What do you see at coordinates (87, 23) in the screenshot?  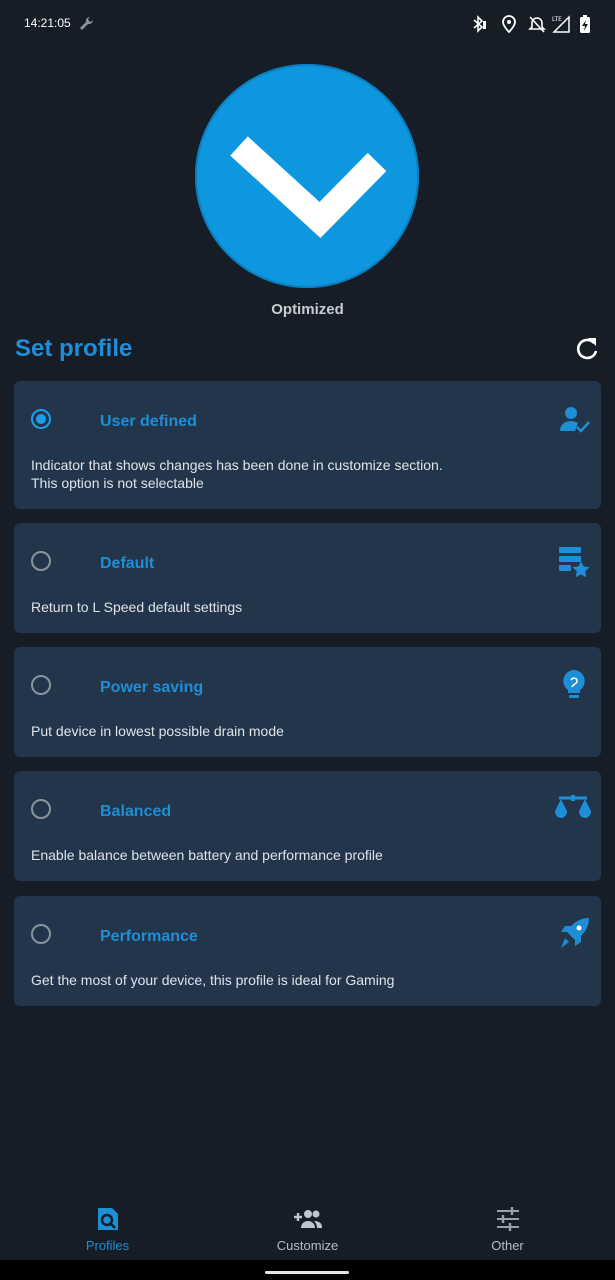 I see `wrench-icon` at bounding box center [87, 23].